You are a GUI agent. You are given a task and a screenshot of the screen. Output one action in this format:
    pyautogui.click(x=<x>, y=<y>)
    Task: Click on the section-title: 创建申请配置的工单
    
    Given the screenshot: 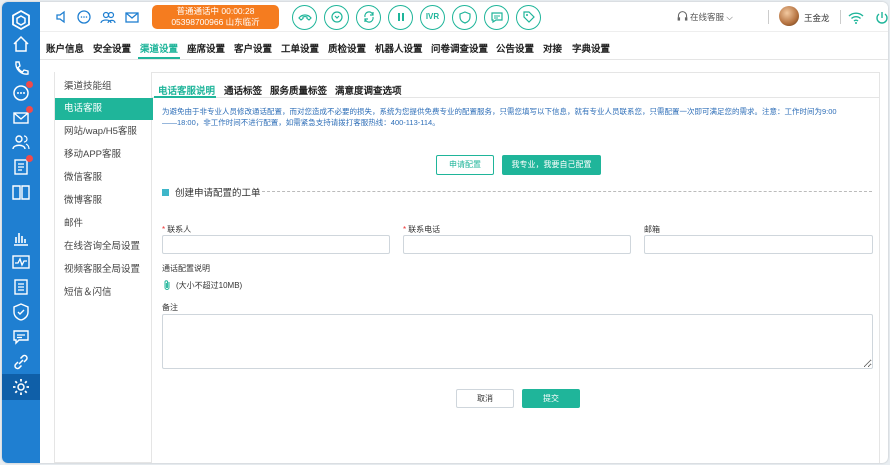 What is the action you would take?
    pyautogui.click(x=211, y=192)
    